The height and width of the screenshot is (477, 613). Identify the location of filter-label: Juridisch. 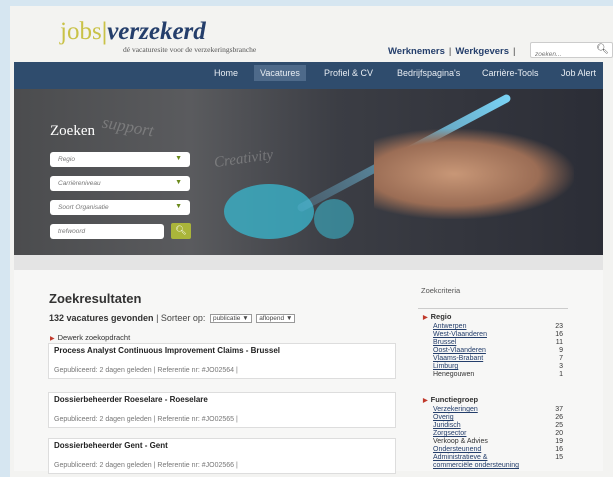
(447, 425).